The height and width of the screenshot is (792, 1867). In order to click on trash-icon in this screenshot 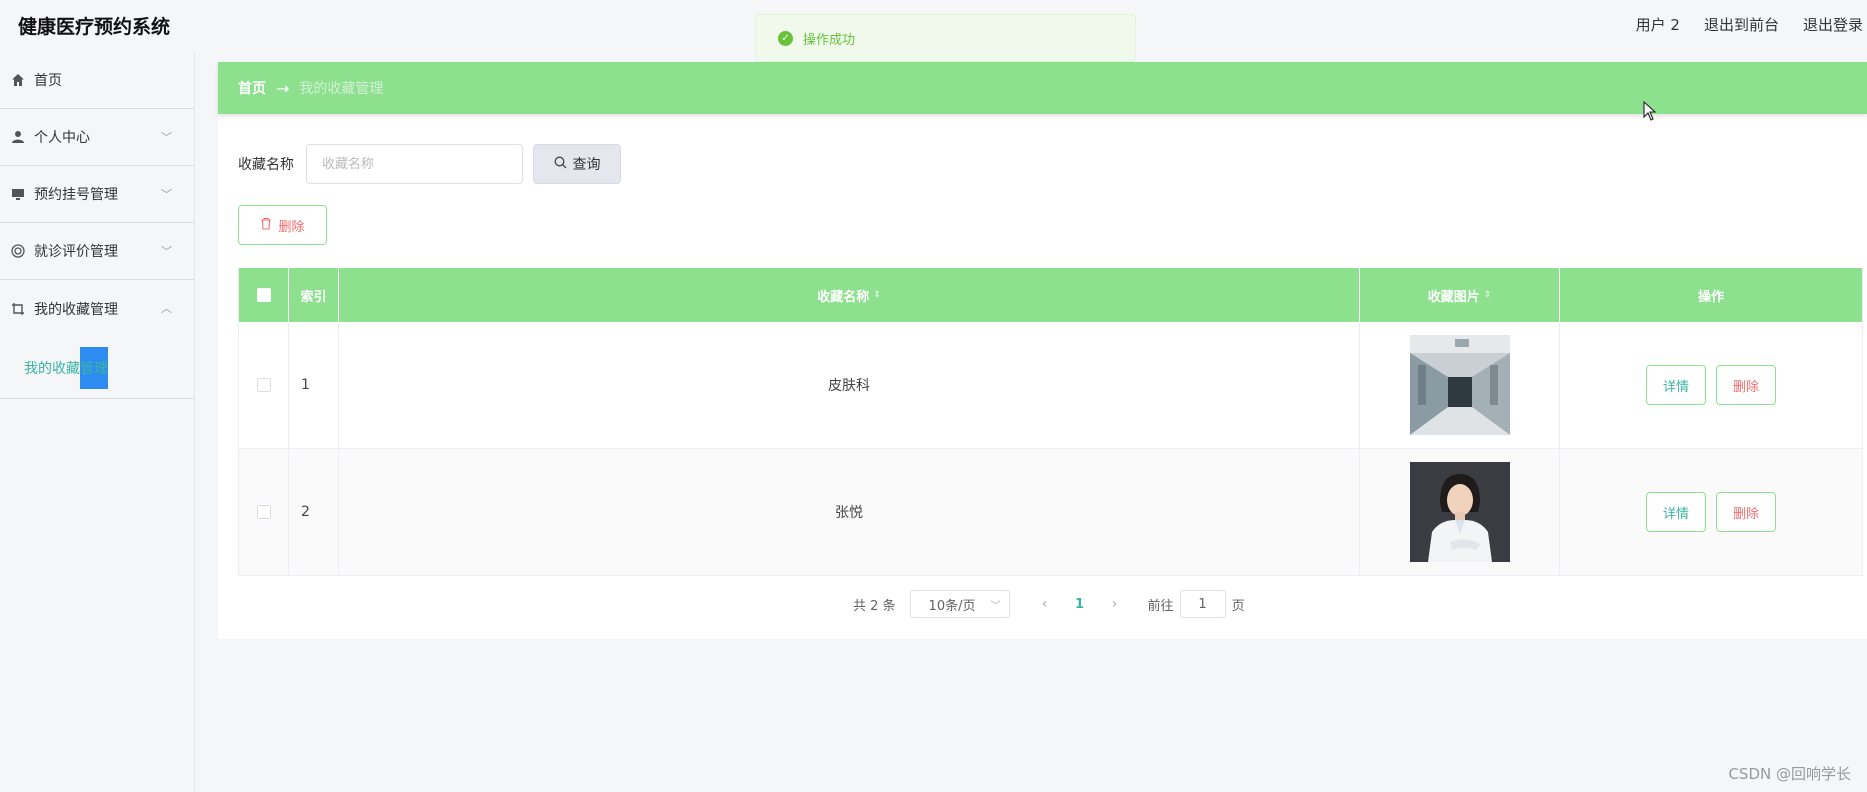, I will do `click(266, 225)`.